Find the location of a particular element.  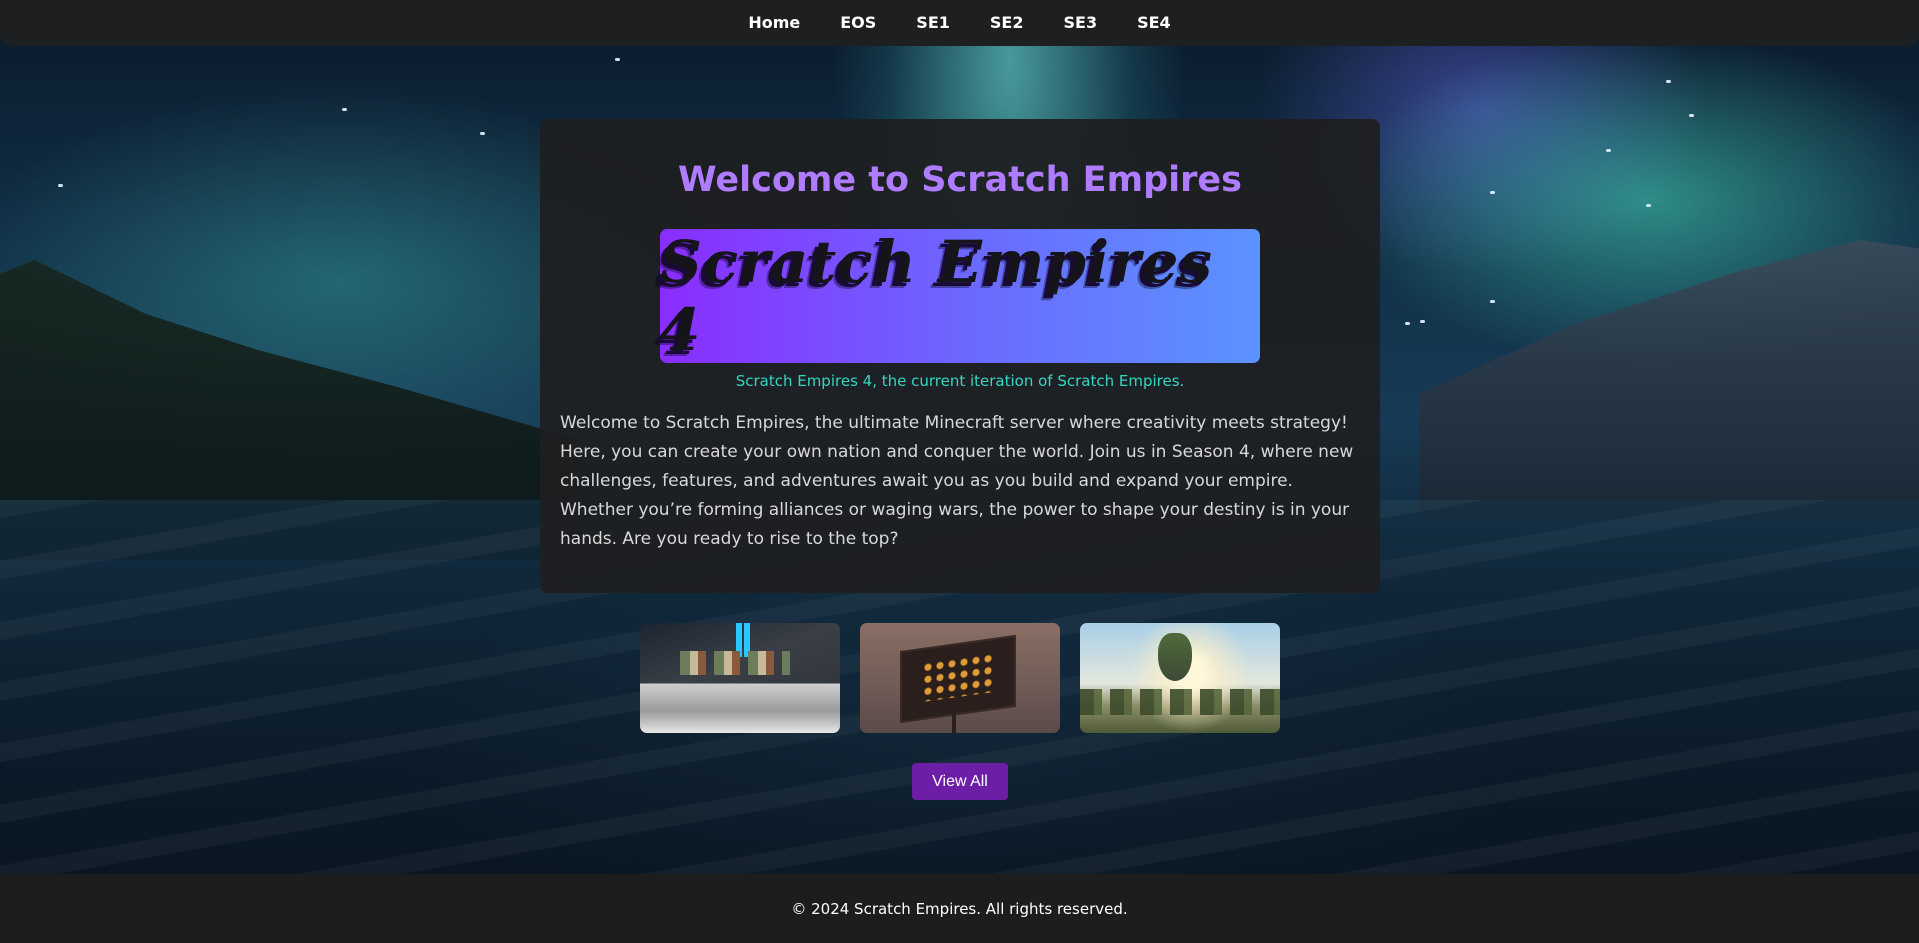

gallery-thumbnail-sign is located at coordinates (960, 678).